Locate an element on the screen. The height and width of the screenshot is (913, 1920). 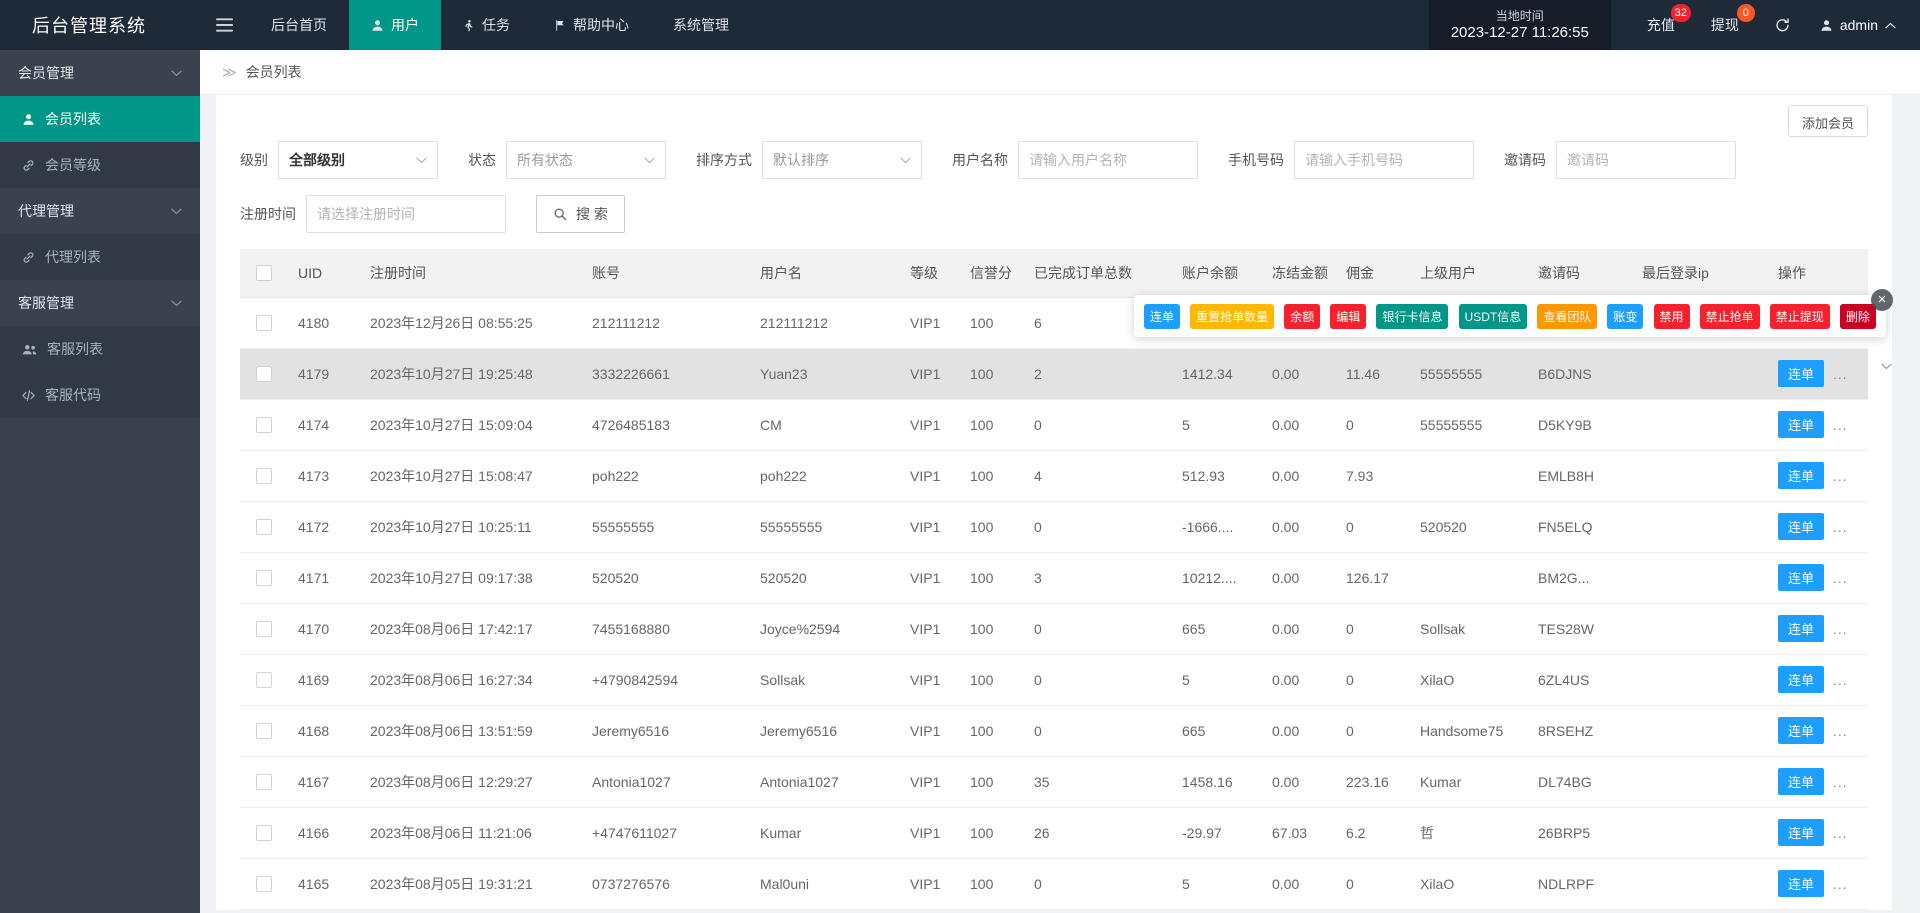
search-button: 搜 索 is located at coordinates (580, 214).